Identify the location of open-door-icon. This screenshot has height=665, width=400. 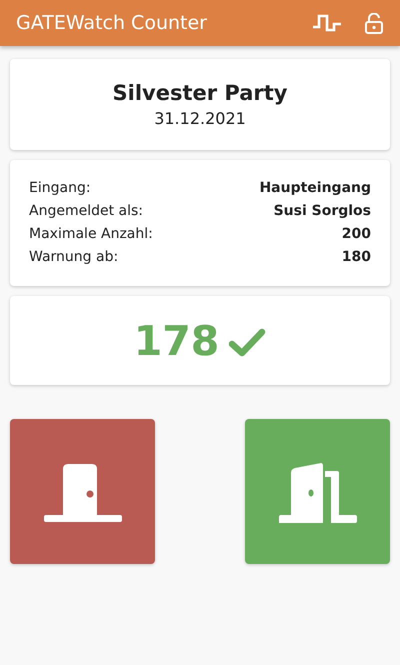
(317, 491).